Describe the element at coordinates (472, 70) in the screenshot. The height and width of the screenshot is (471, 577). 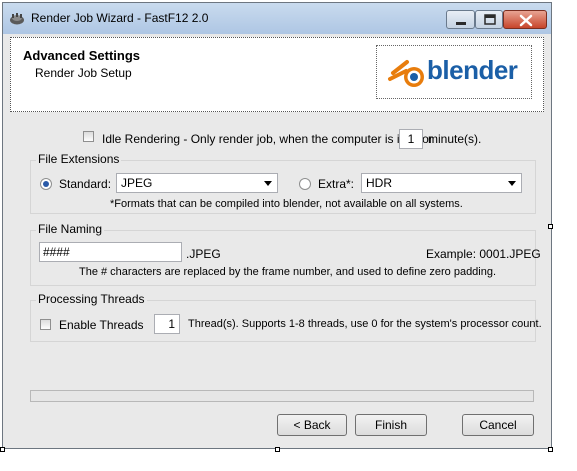
I see `blender-logo-text: blender` at that location.